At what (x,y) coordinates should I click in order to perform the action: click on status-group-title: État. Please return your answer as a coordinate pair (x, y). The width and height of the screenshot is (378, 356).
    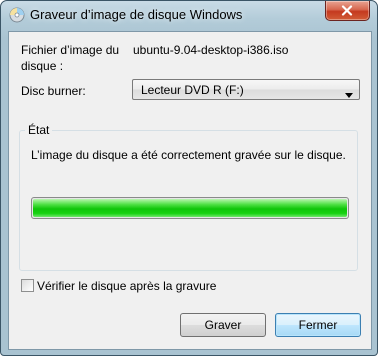
    Looking at the image, I should click on (39, 130).